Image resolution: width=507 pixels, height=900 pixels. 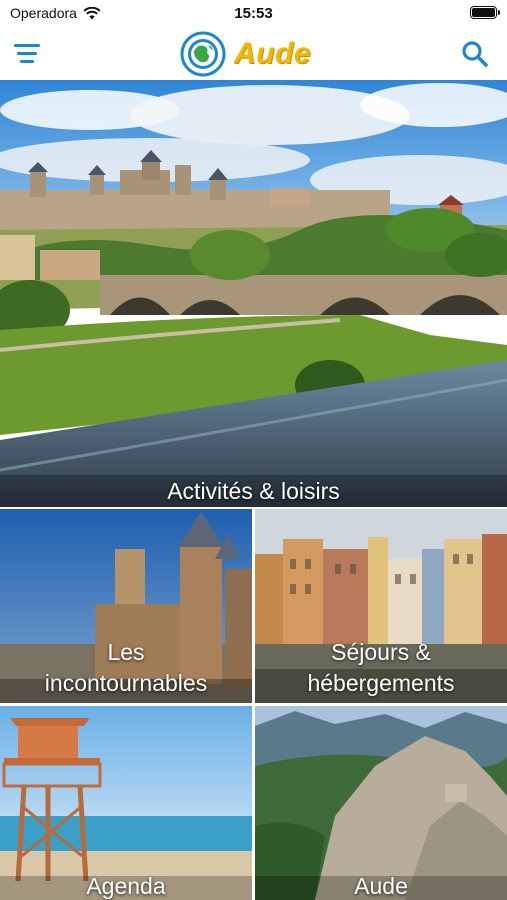 I want to click on tile-label: Les incontournables, so click(x=126, y=668).